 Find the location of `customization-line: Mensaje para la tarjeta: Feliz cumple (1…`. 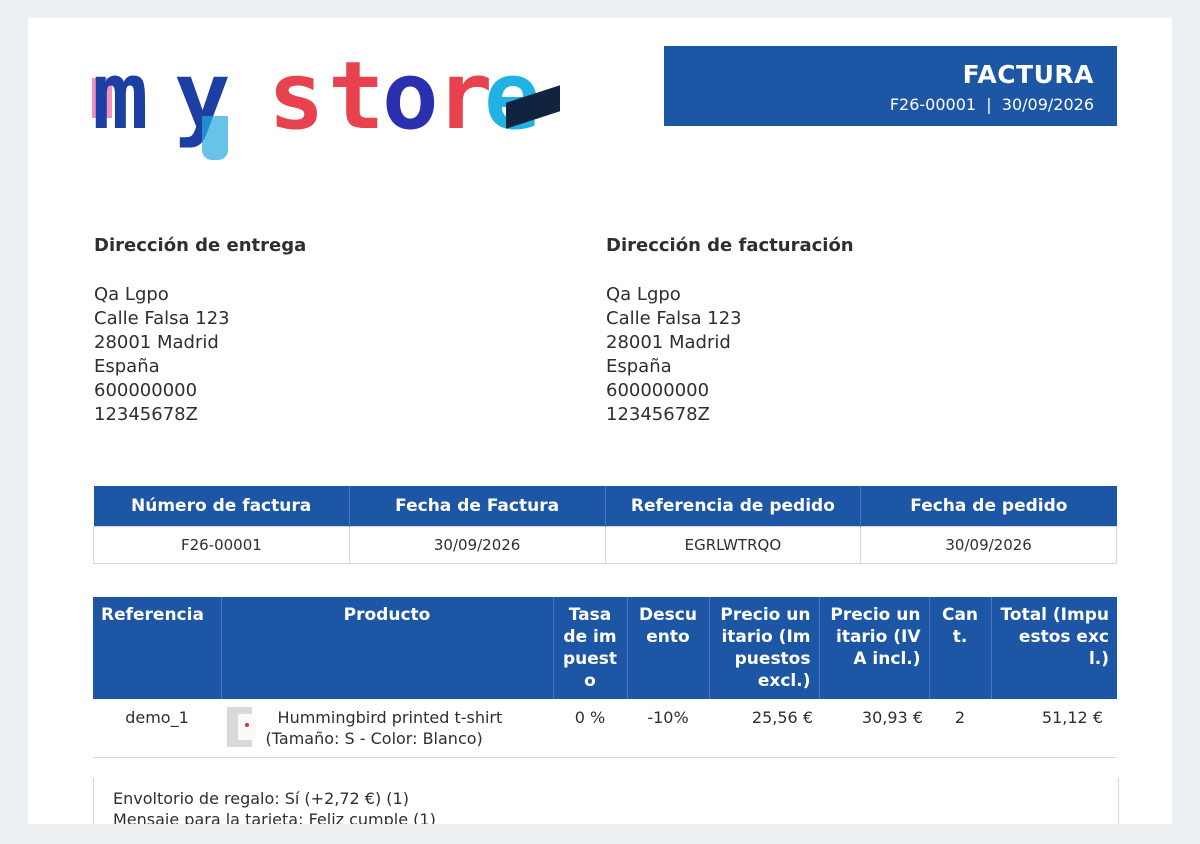

customization-line: Mensaje para la tarjeta: Feliz cumple (1… is located at coordinates (274, 817).